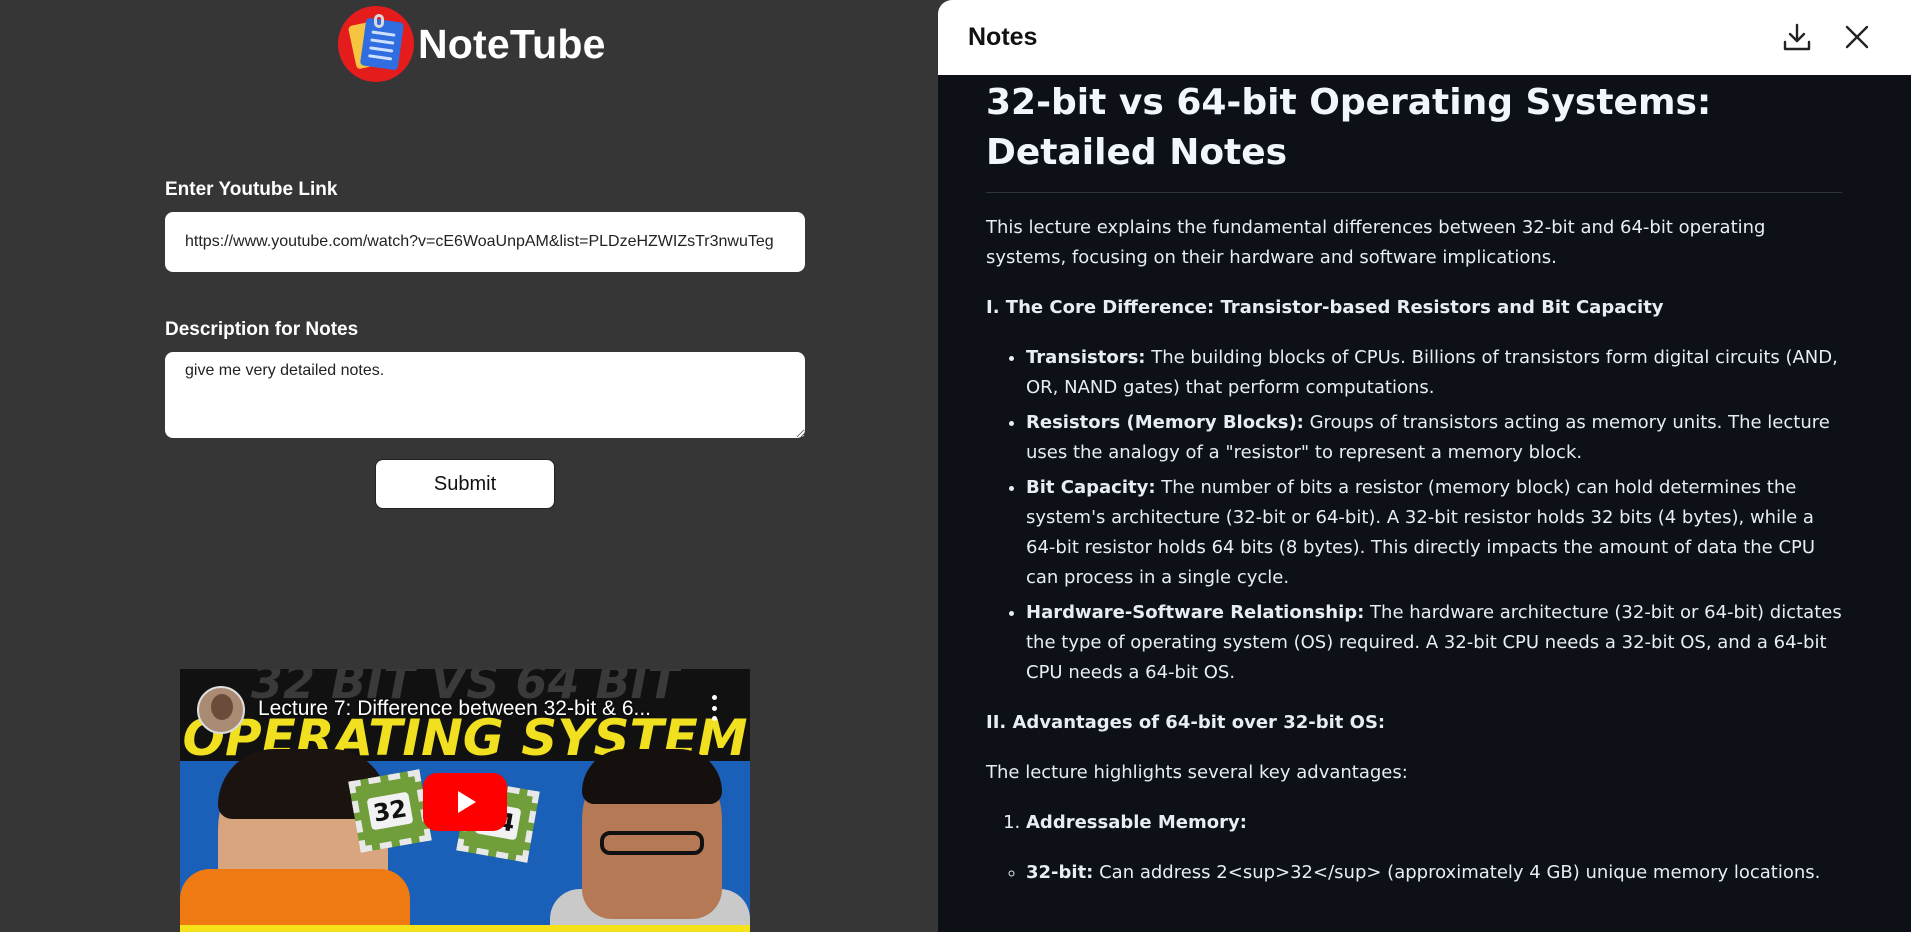  I want to click on brand: NoteTube, so click(472, 44).